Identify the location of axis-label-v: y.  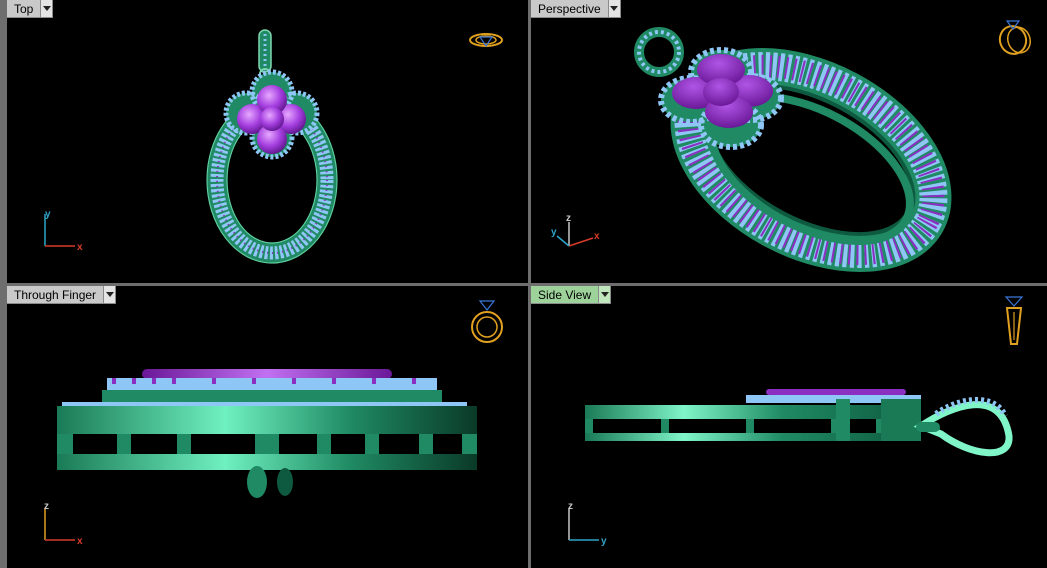
(48, 214).